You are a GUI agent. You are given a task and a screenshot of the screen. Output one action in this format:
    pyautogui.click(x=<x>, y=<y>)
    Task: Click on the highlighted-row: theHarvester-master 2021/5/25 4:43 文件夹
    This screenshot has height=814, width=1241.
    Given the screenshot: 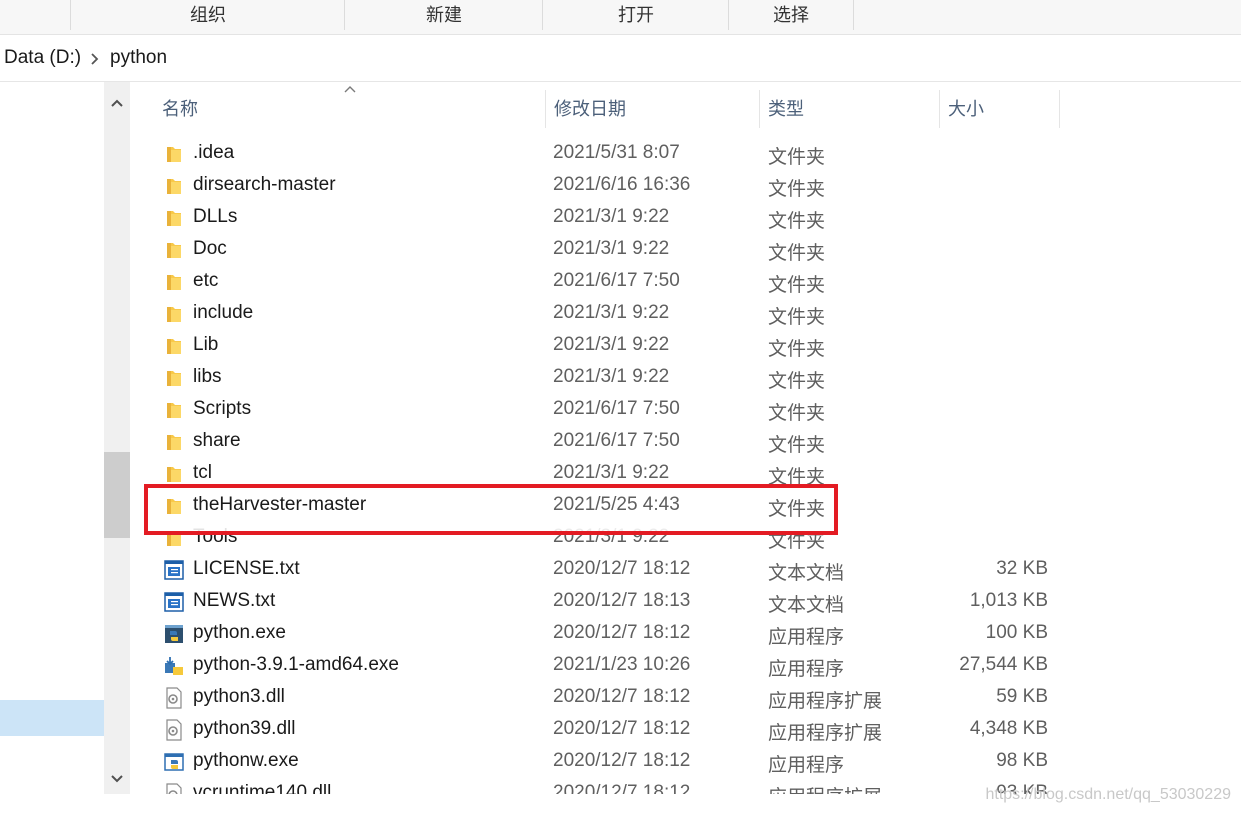 What is the action you would take?
    pyautogui.click(x=480, y=506)
    